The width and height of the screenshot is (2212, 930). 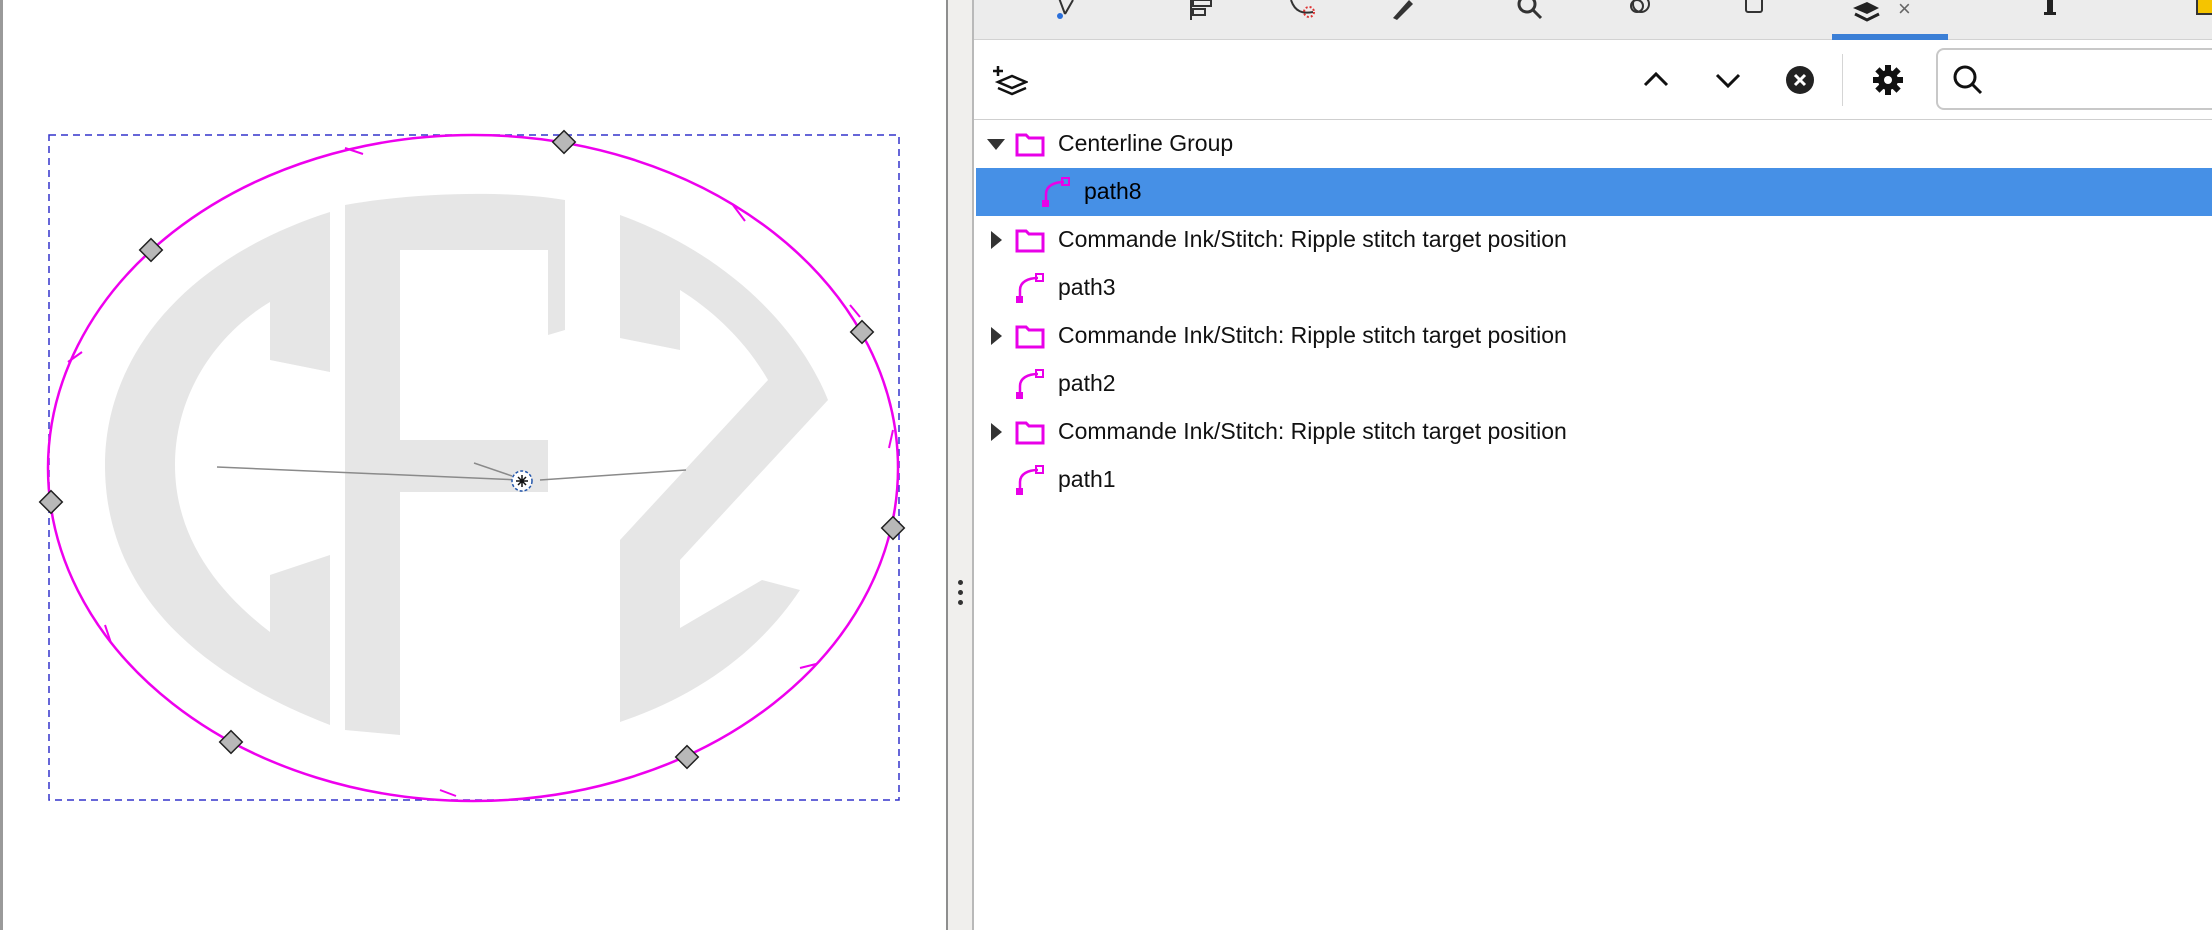 What do you see at coordinates (1866, 12) in the screenshot?
I see `layers-objects-icon` at bounding box center [1866, 12].